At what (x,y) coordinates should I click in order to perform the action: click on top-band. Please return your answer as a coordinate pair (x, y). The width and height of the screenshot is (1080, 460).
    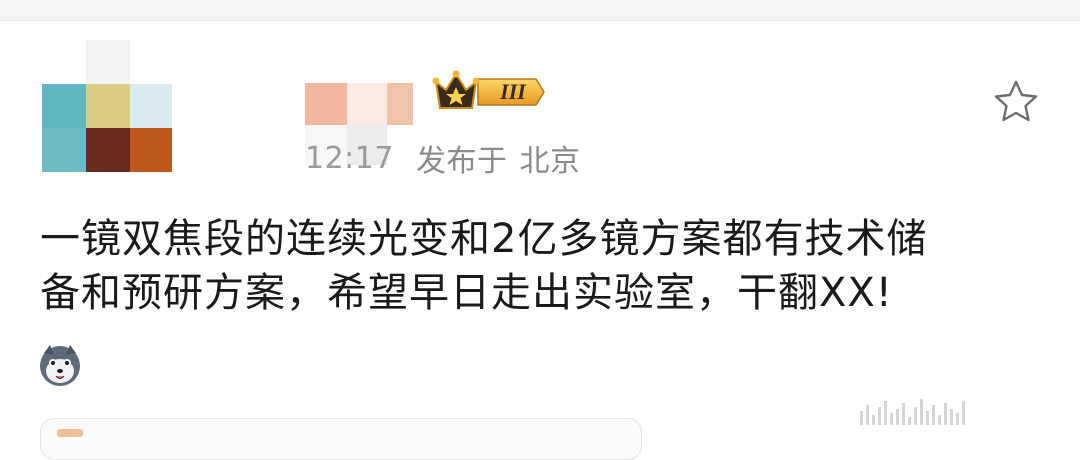
    Looking at the image, I should click on (540, 10).